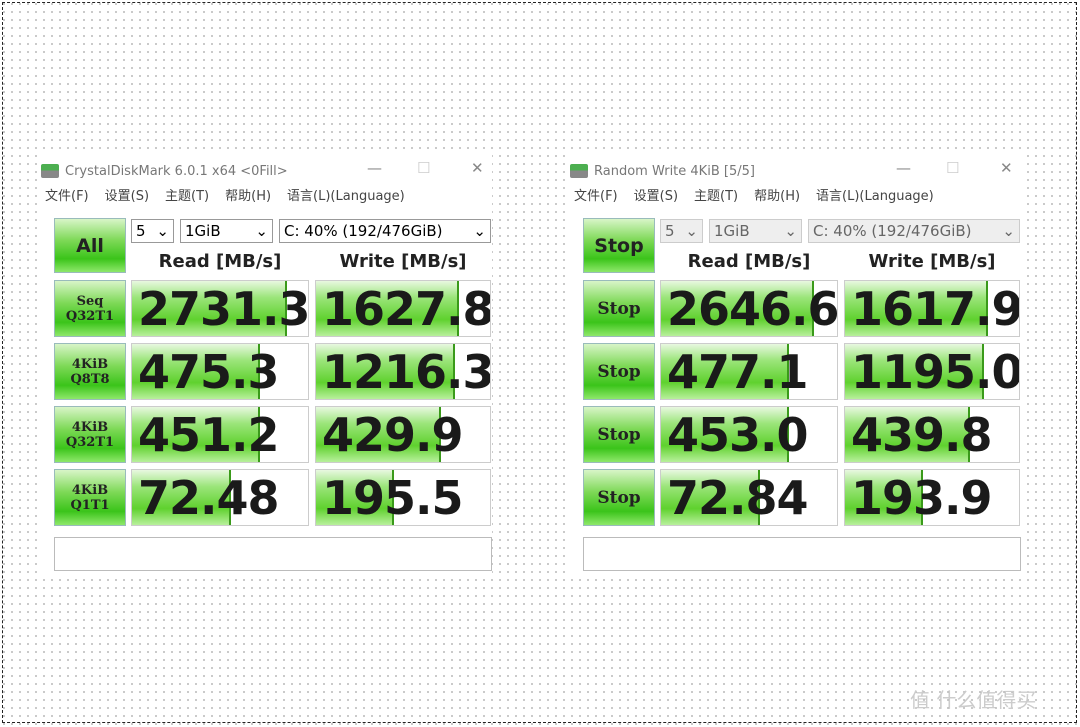  I want to click on write-value: 193.9, so click(922, 497).